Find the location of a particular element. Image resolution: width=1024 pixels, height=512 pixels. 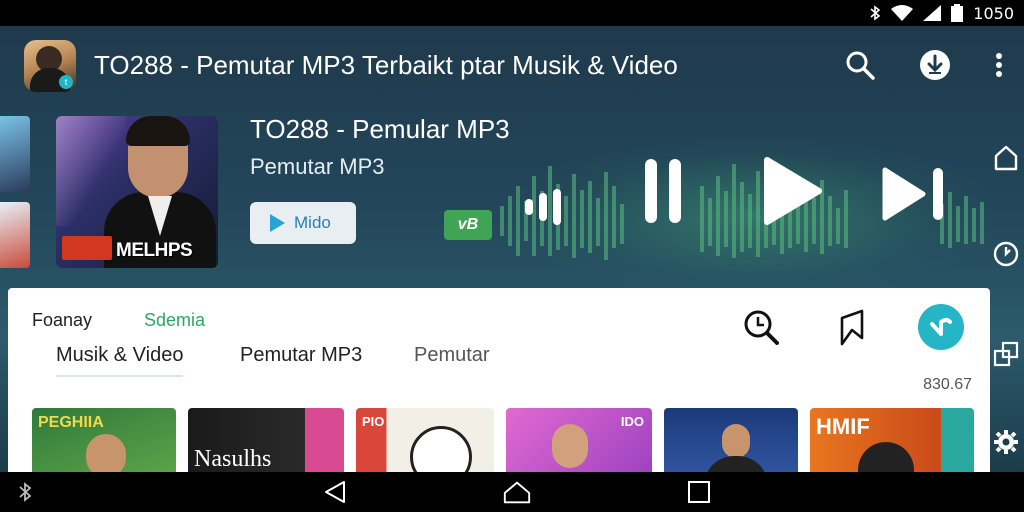

media-tile-caption: PEGHIIA is located at coordinates (71, 422).